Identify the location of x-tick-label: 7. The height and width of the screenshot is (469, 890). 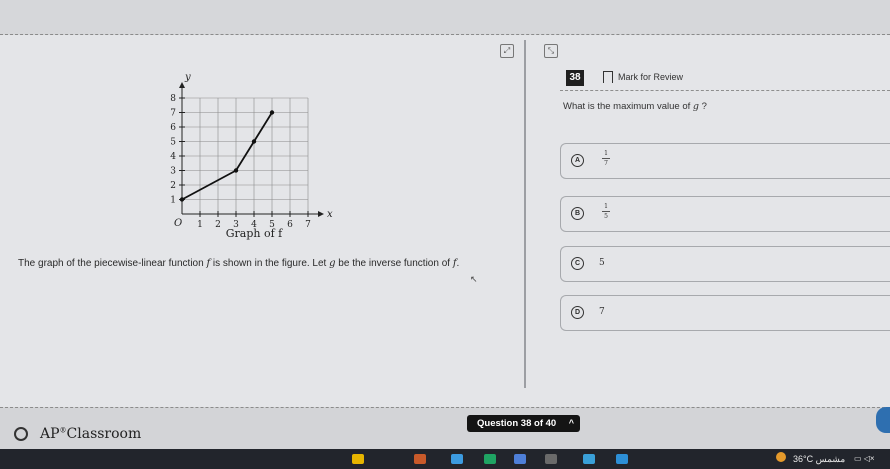
(308, 225).